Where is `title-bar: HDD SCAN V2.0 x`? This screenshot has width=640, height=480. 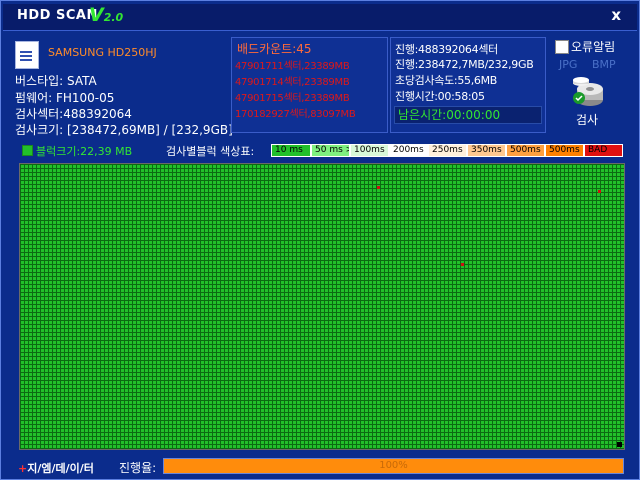
title-bar: HDD SCAN V2.0 x is located at coordinates (320, 17).